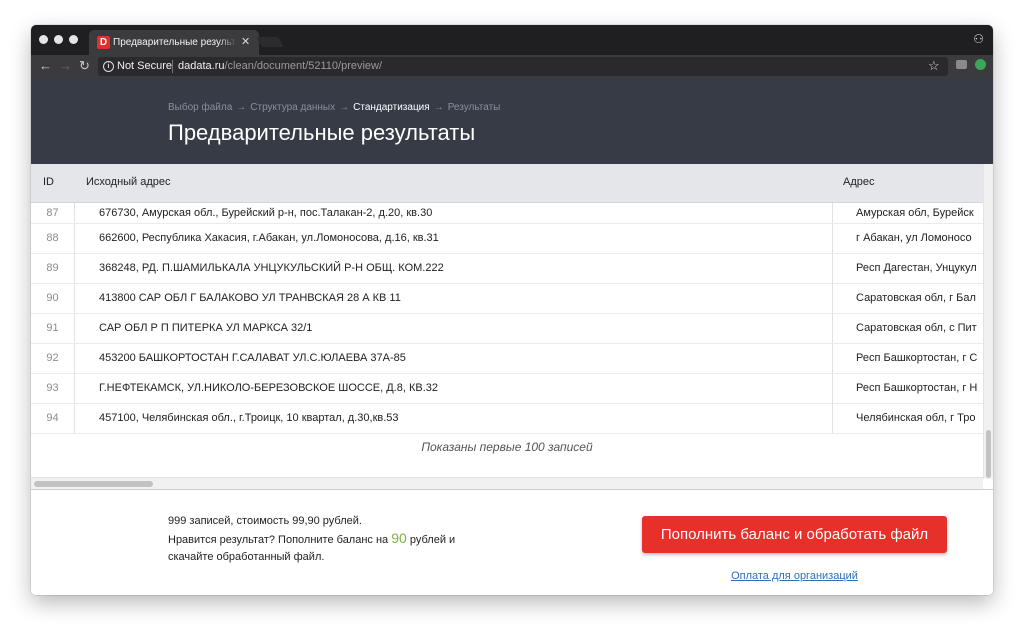  I want to click on browser-tab: D Предварительные результаты ✕, so click(174, 42).